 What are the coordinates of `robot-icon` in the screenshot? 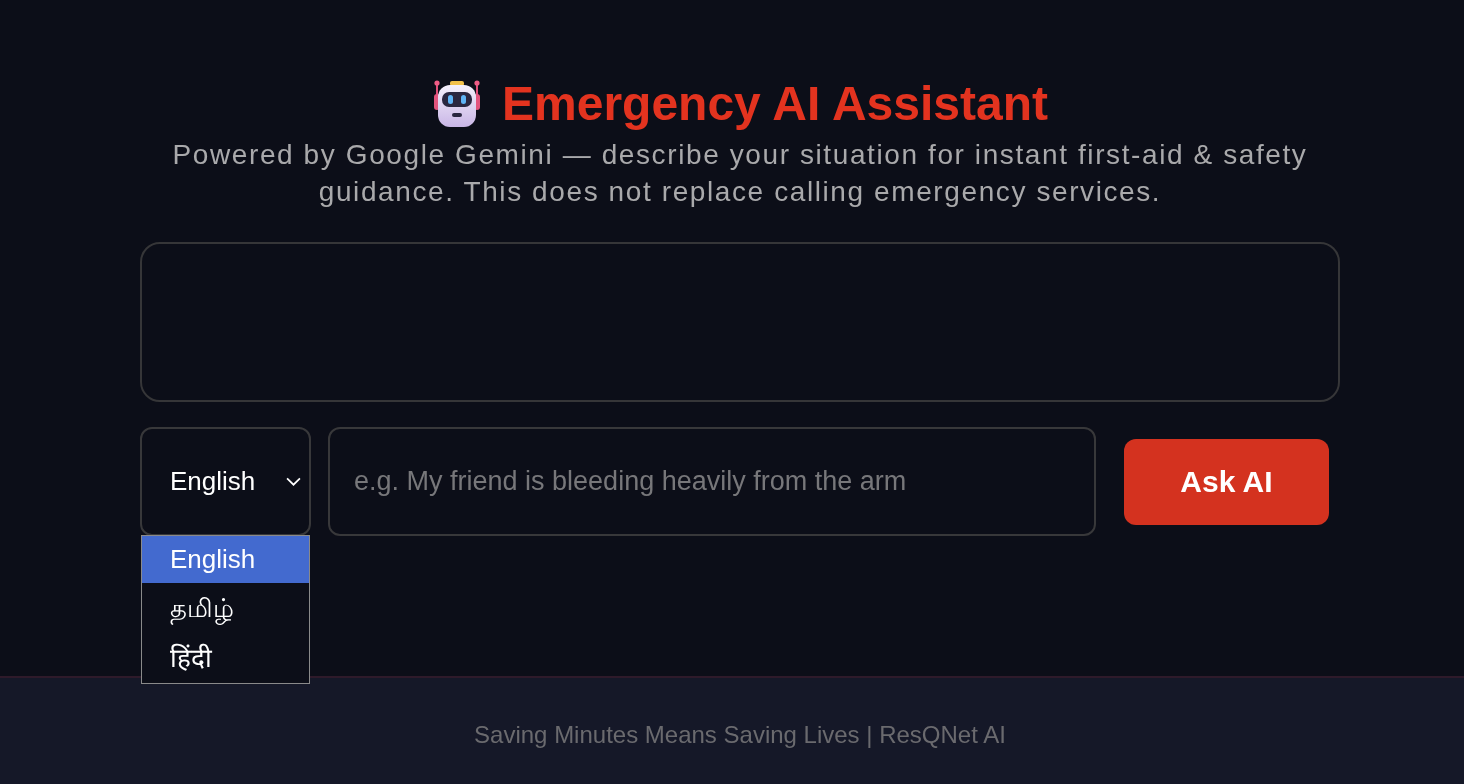 It's located at (457, 104).